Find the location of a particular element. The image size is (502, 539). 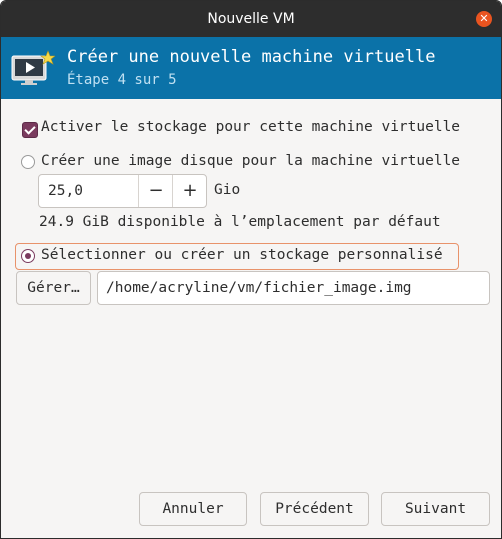

increase-size-button: + is located at coordinates (189, 191).